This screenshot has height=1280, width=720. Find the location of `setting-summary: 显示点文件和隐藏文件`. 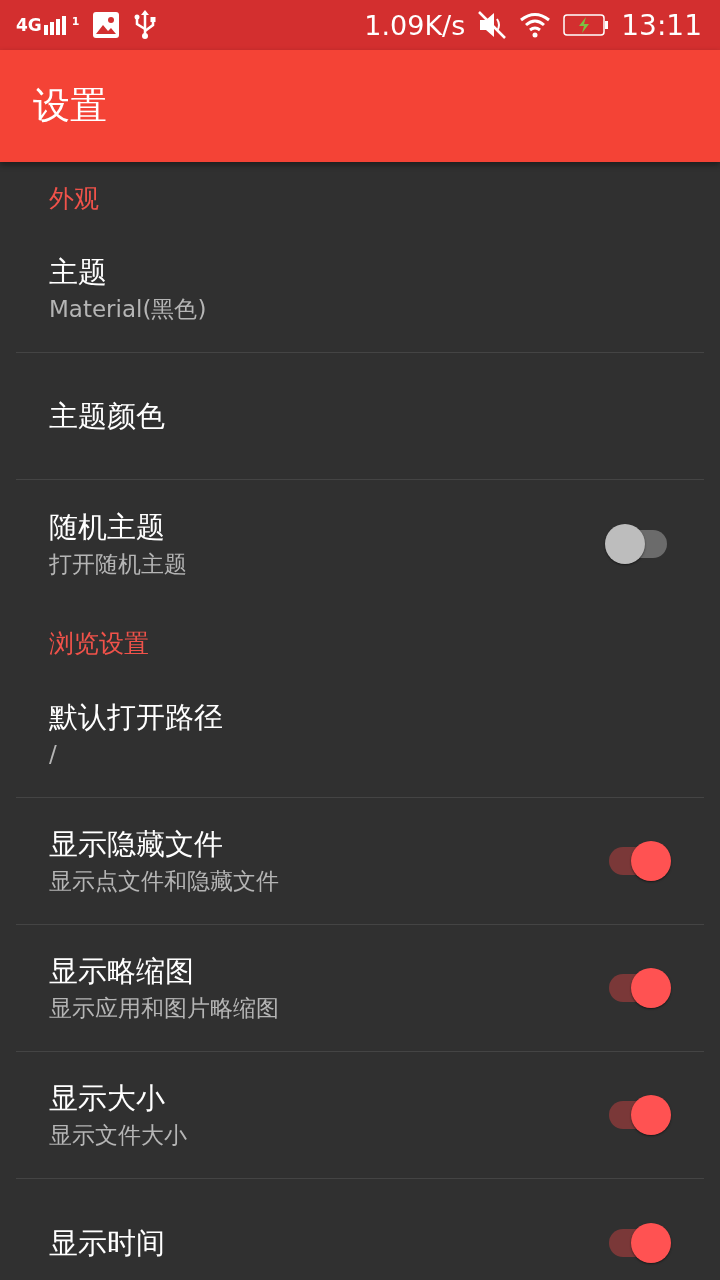

setting-summary: 显示点文件和隐藏文件 is located at coordinates (164, 881).